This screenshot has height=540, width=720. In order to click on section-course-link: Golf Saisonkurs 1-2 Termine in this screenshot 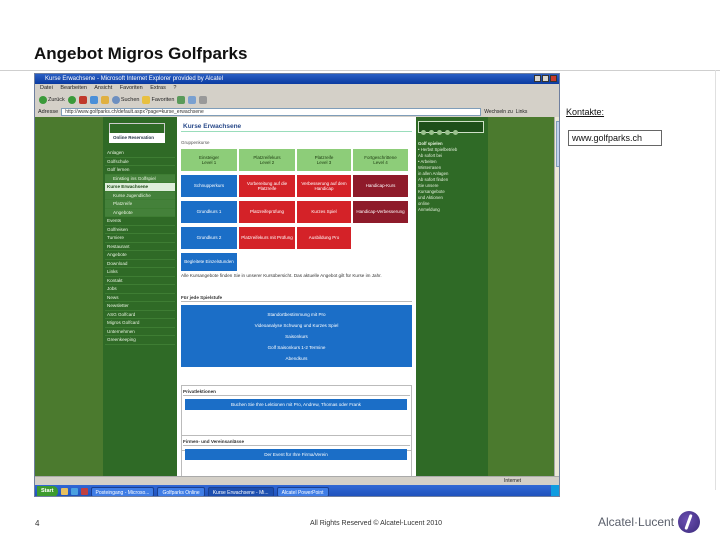, I will do `click(296, 347)`.